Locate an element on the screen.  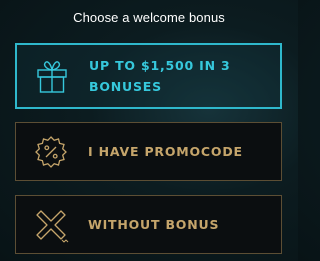
discount-badge-icon is located at coordinates (51, 152).